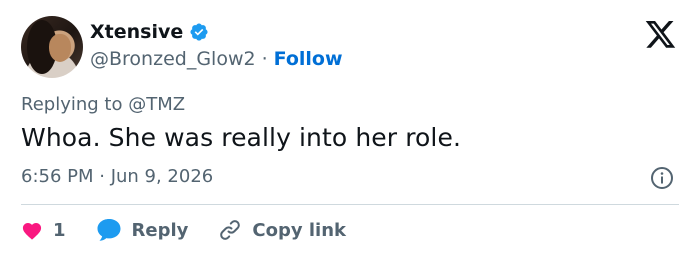  Describe the element at coordinates (156, 104) in the screenshot. I see `replying-to-mention: @TMZ` at that location.